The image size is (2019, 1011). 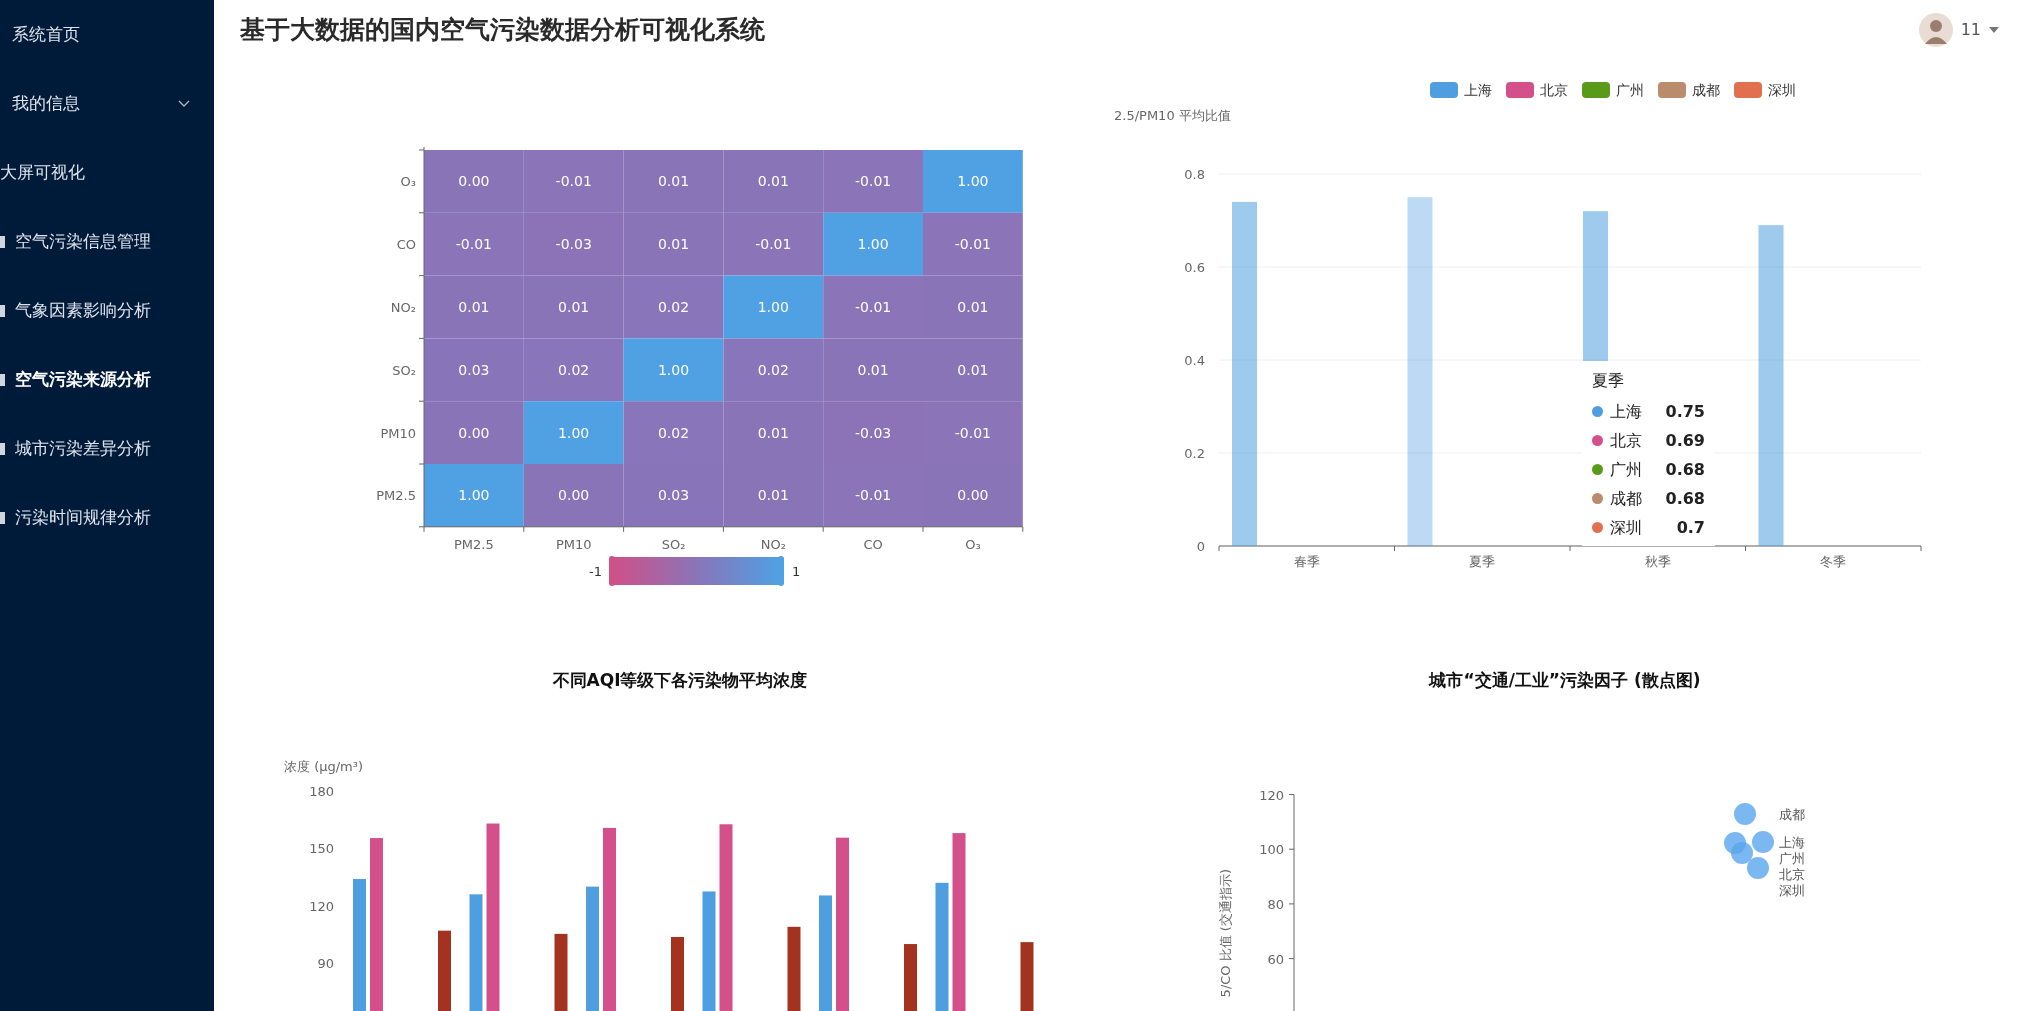 I want to click on sidebar-item: 污染时间规律分析, so click(x=83, y=517).